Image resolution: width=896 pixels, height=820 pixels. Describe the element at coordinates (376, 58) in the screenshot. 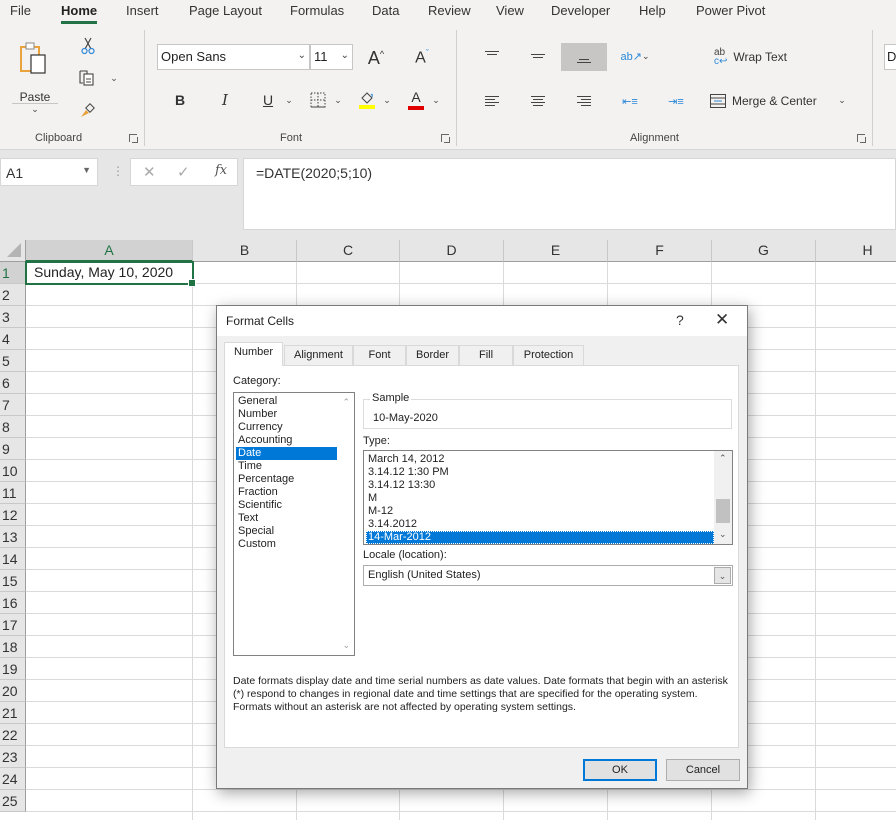

I see `increase-font-size-button: A^` at that location.